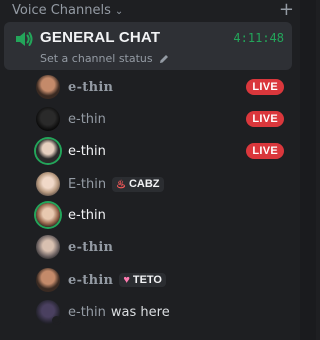 The height and width of the screenshot is (340, 320). What do you see at coordinates (140, 312) in the screenshot?
I see `member-status-suffix: was here` at bounding box center [140, 312].